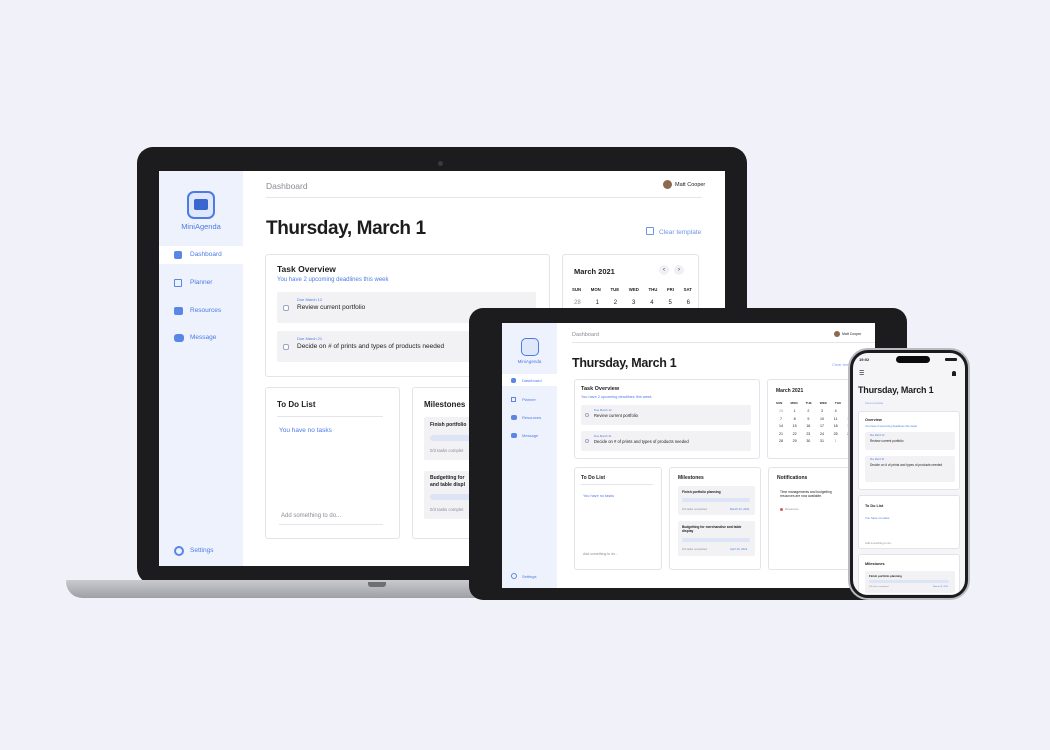  I want to click on date-cell: 16, so click(808, 428).